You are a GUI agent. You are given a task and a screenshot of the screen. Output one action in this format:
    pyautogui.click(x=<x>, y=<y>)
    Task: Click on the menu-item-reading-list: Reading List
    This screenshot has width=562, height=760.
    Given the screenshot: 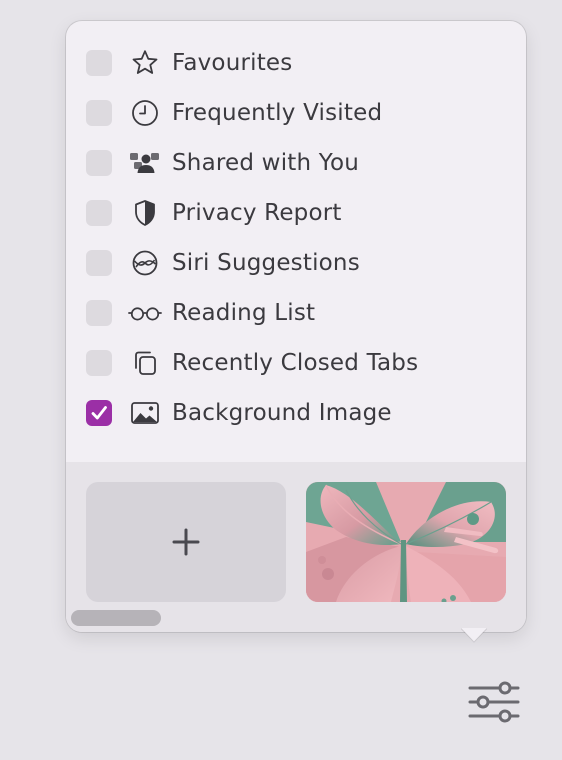 What is the action you would take?
    pyautogui.click(x=296, y=313)
    